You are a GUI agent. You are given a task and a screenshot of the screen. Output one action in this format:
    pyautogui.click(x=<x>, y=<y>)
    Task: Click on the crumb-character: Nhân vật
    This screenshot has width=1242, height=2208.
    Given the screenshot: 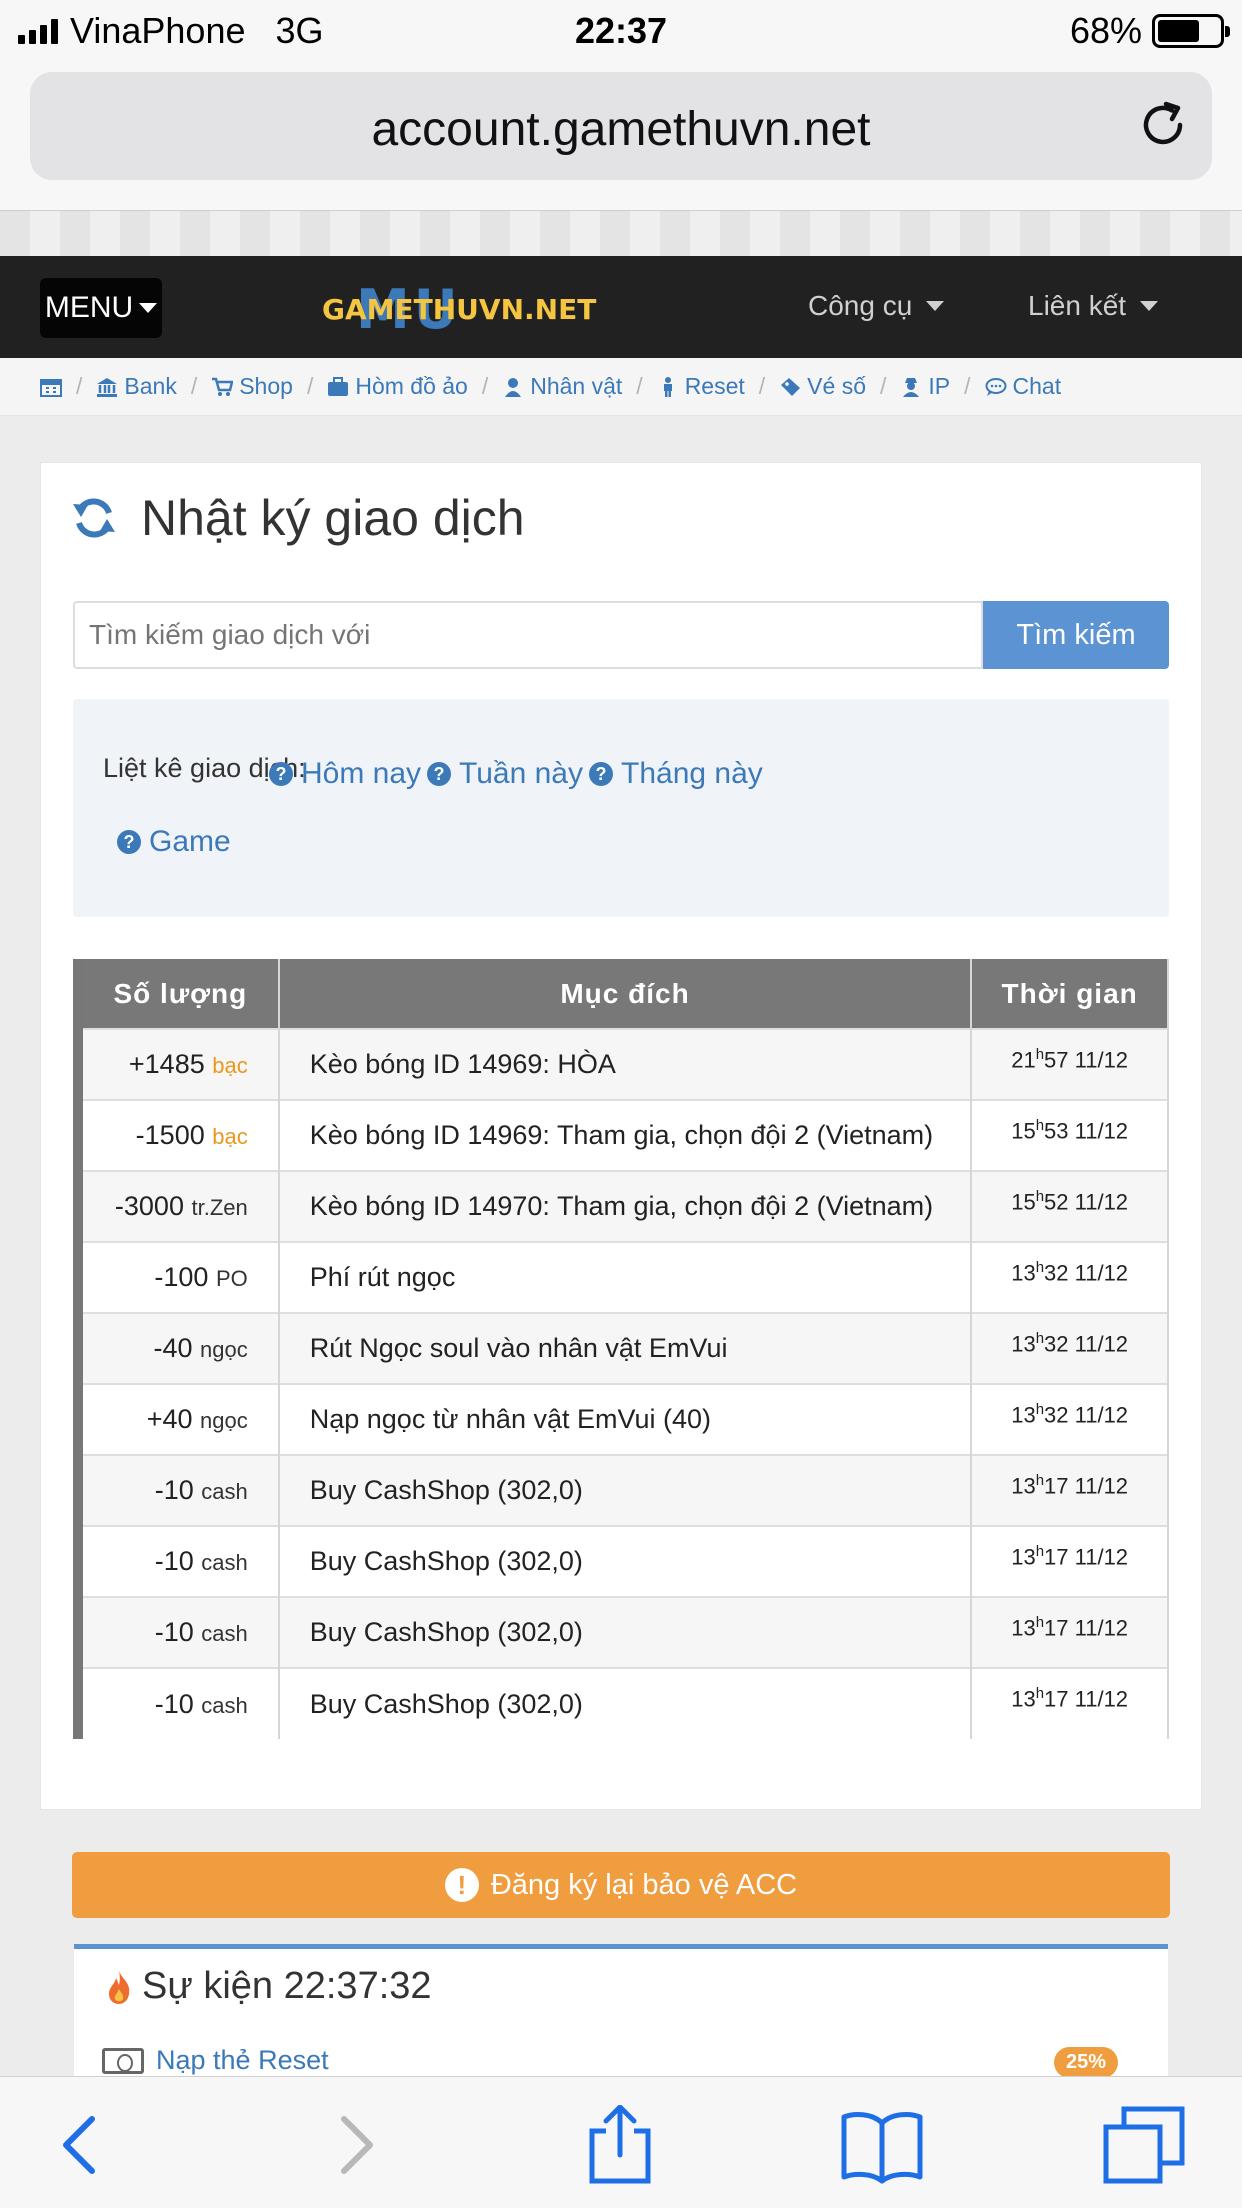 What is the action you would take?
    pyautogui.click(x=562, y=386)
    